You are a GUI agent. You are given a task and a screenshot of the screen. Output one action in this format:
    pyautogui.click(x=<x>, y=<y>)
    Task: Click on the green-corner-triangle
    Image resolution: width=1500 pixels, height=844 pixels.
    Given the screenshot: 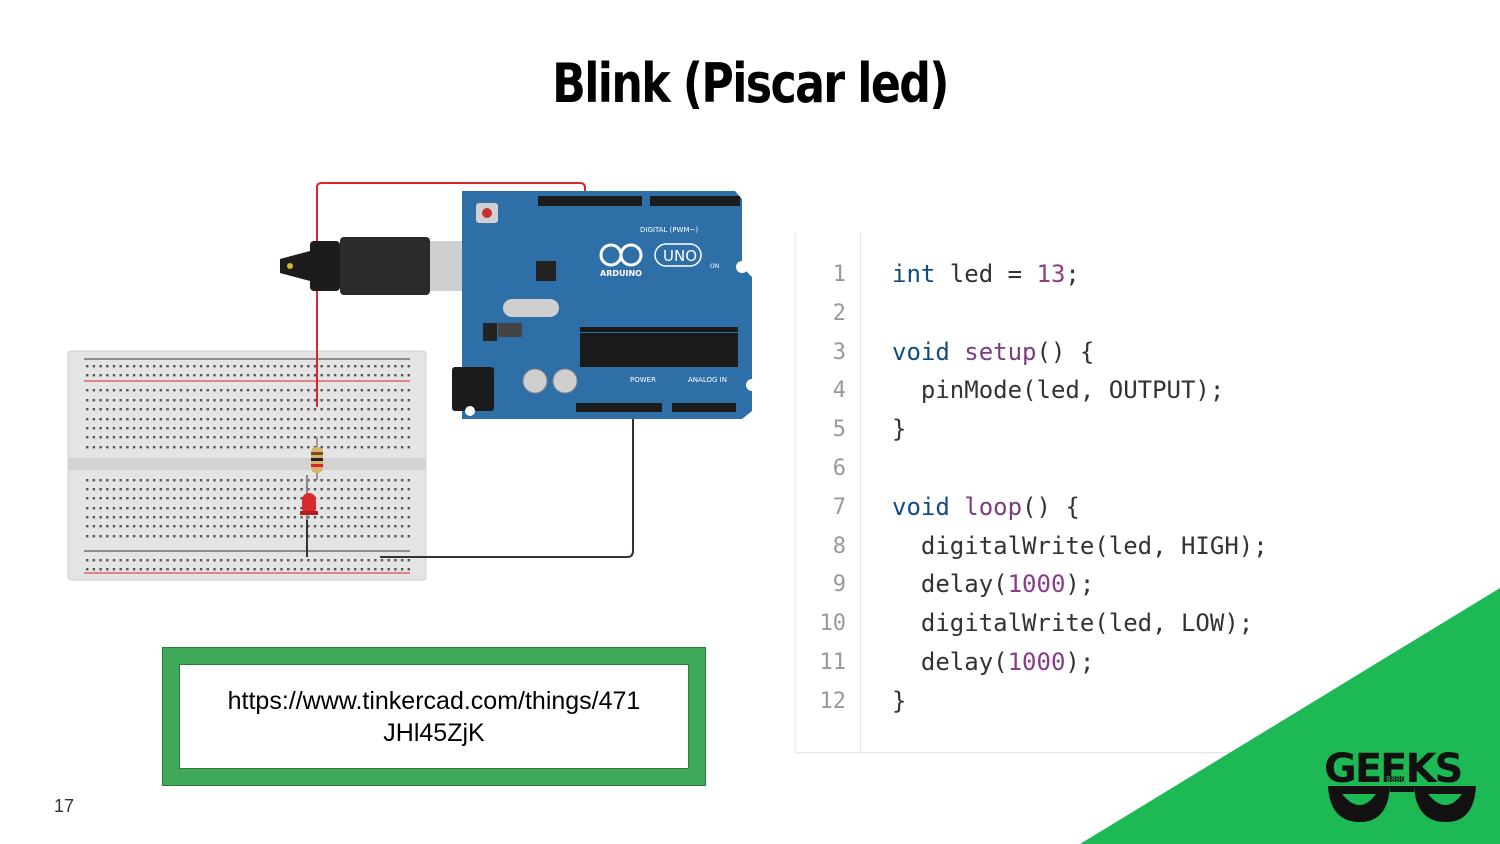 What is the action you would take?
    pyautogui.click(x=1290, y=716)
    